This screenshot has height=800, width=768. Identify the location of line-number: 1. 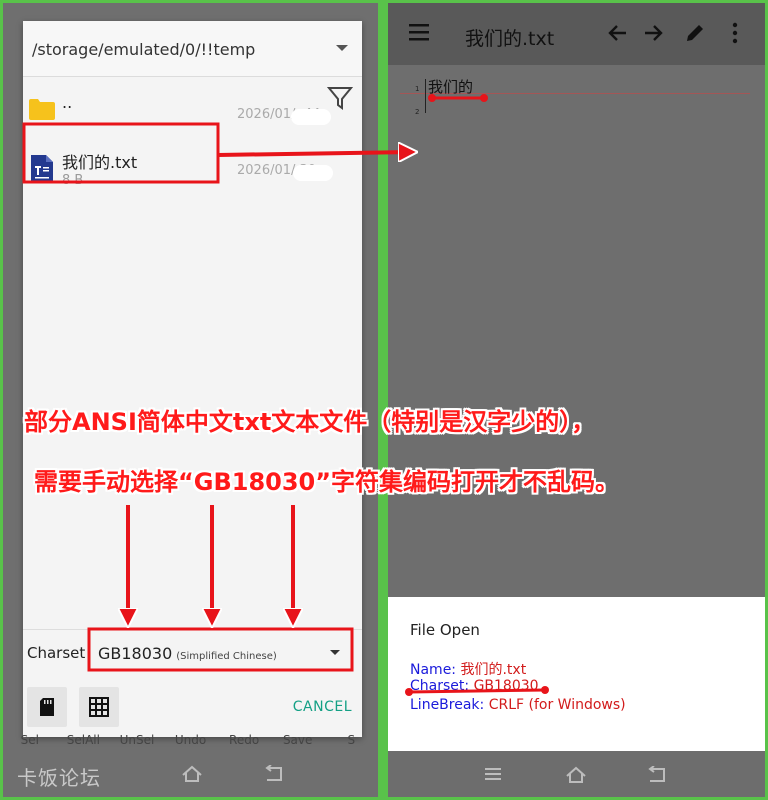
(417, 89).